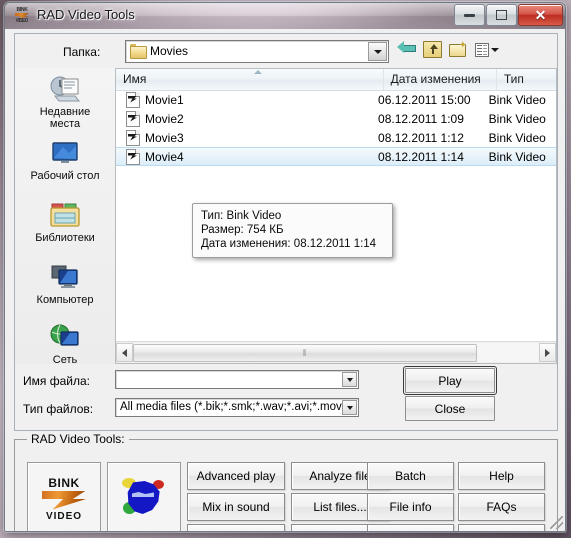  What do you see at coordinates (144, 499) in the screenshot?
I see `smack-logo-icon` at bounding box center [144, 499].